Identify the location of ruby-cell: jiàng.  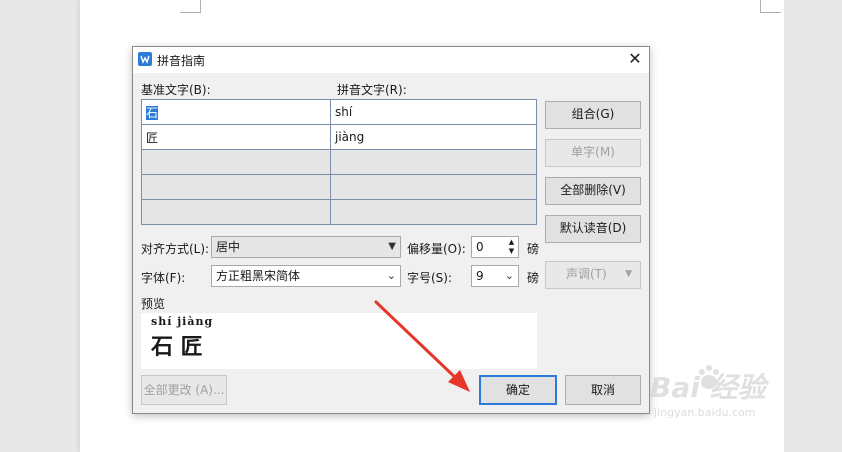
(433, 137).